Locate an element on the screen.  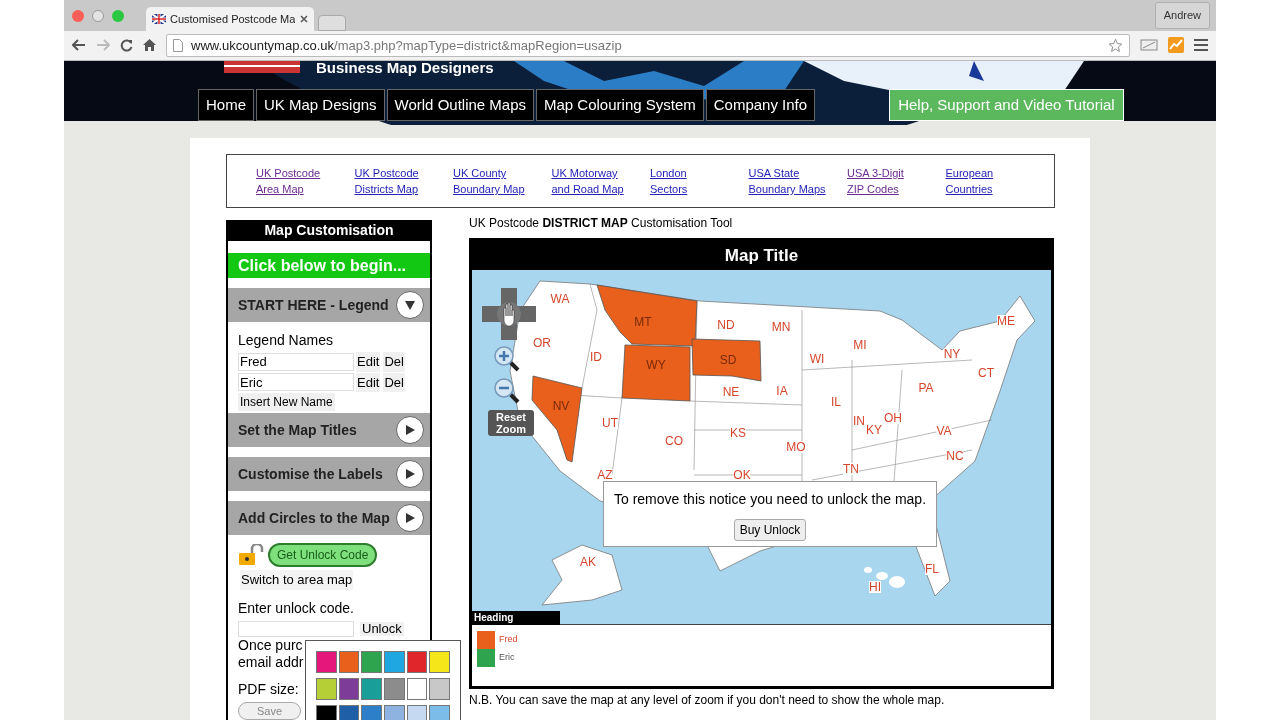
reset-zoom-button: Reset Zoom is located at coordinates (511, 423).